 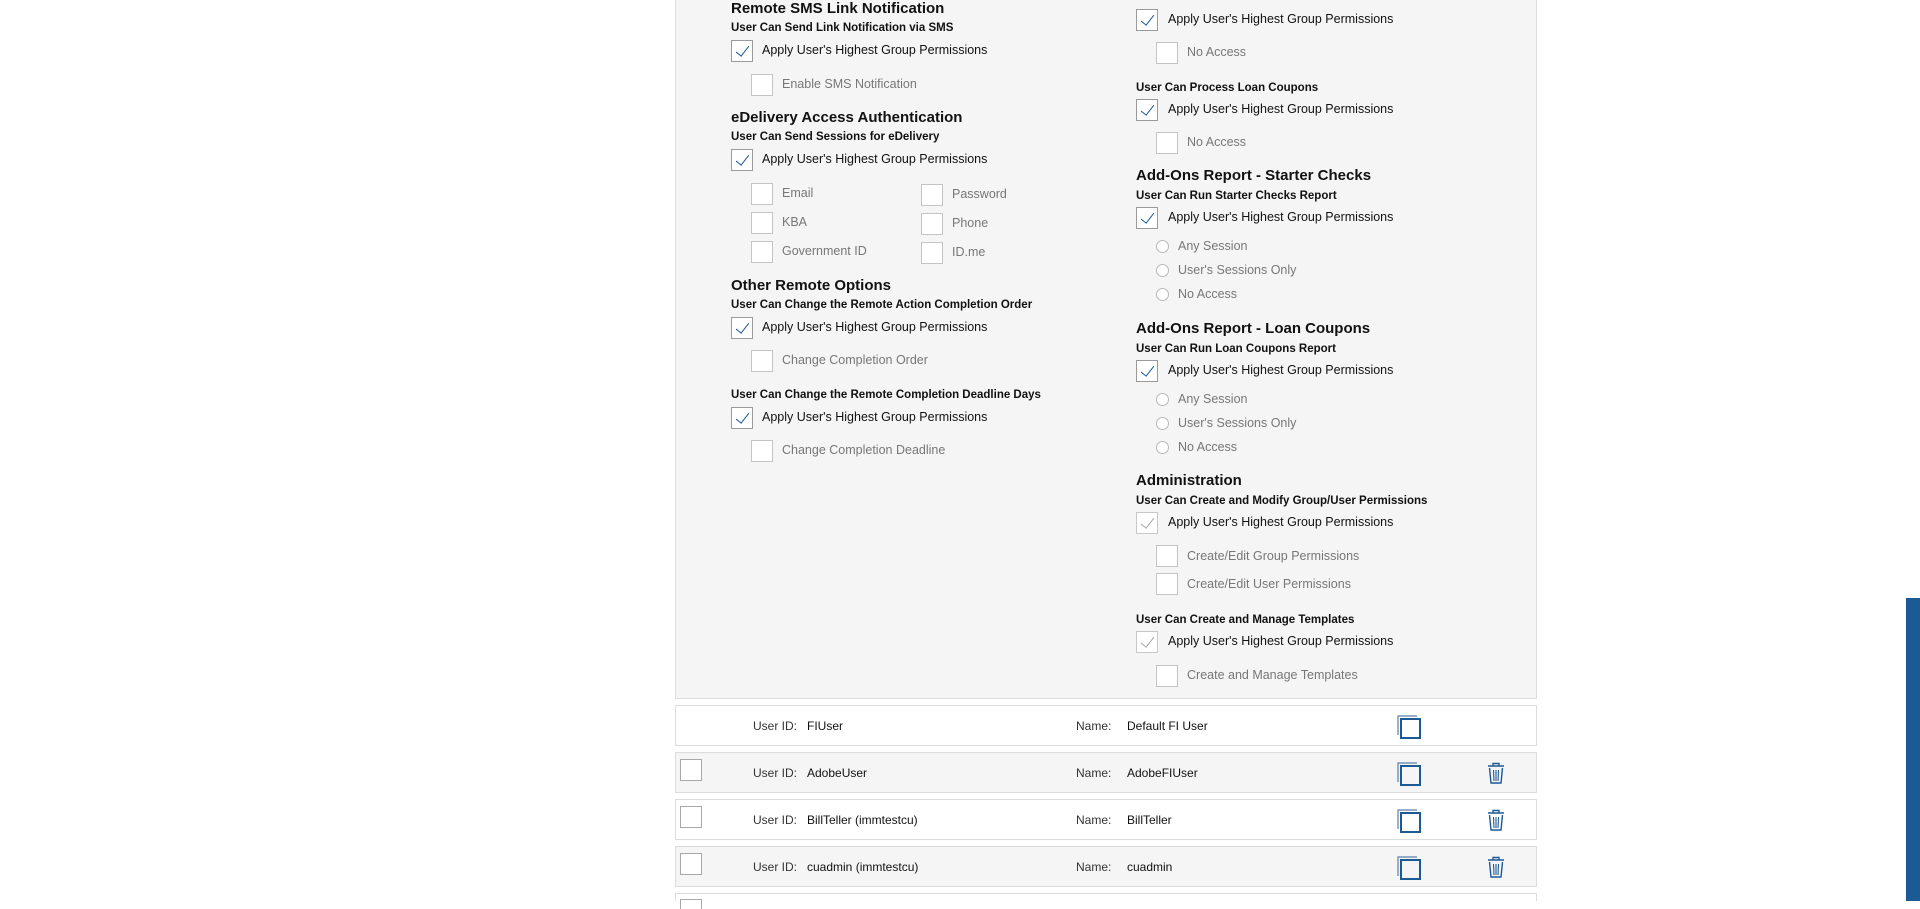 I want to click on section-title-edelivery: eDelivery Access Authentication, so click(x=847, y=117).